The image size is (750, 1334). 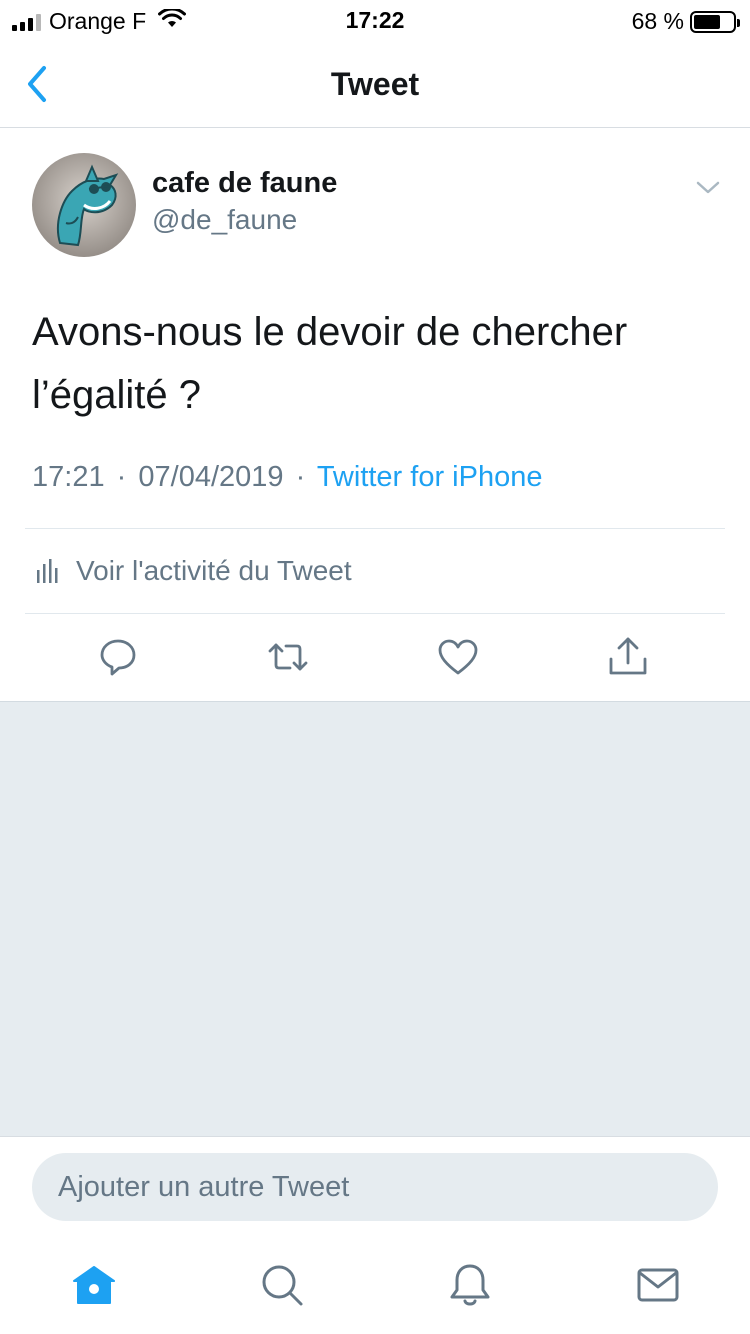 I want to click on envelope-icon, so click(x=658, y=1285).